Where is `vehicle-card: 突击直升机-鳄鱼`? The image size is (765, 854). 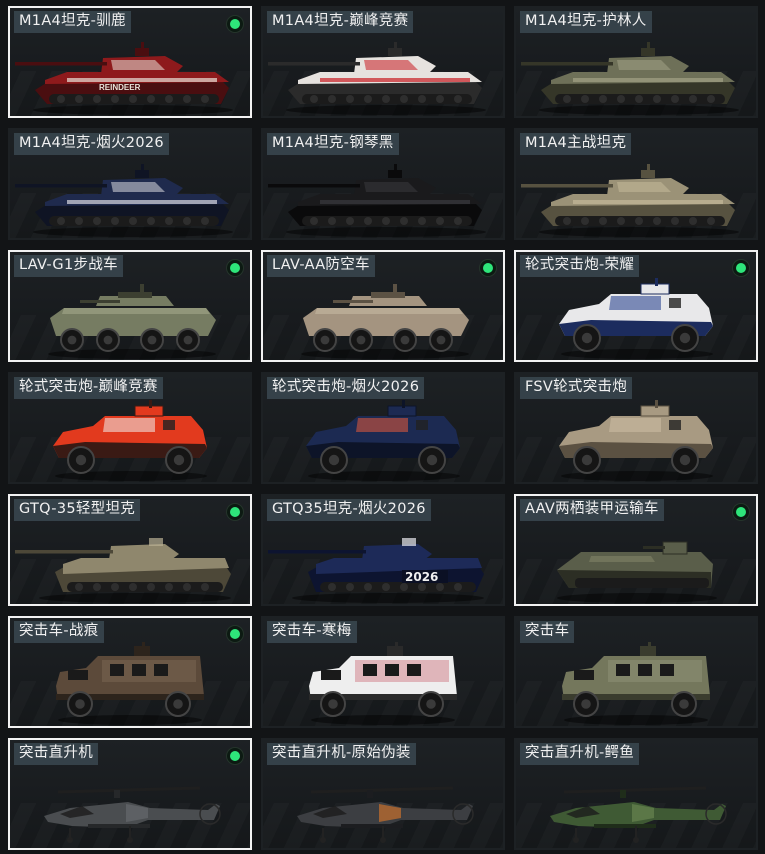 vehicle-card: 突击直升机-鳄鱼 is located at coordinates (636, 794).